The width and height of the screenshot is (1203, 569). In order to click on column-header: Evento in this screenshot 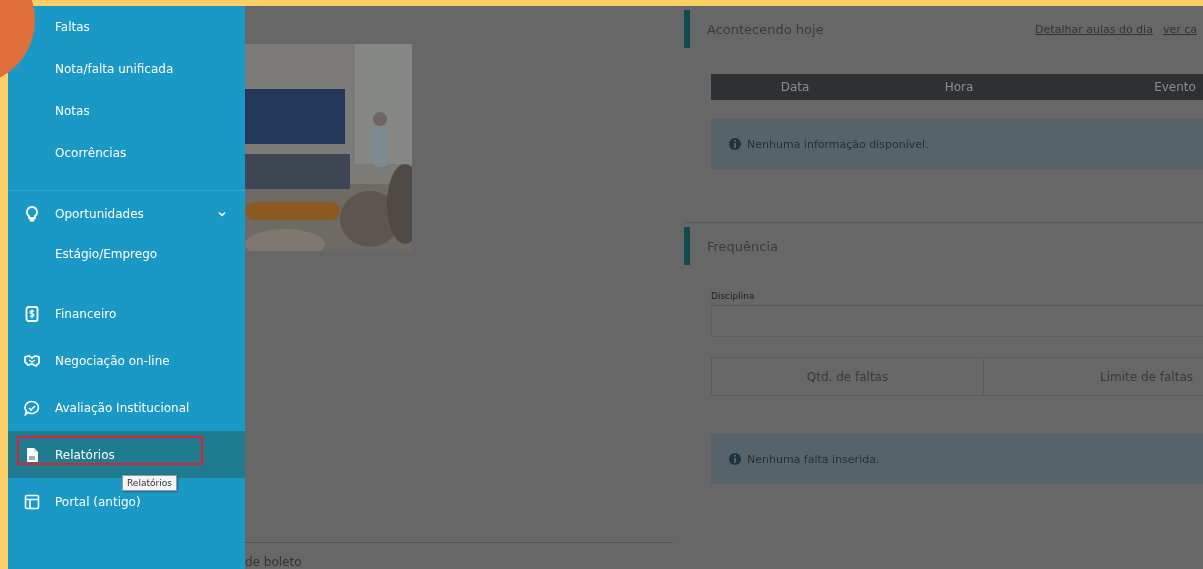, I will do `click(1175, 87)`.